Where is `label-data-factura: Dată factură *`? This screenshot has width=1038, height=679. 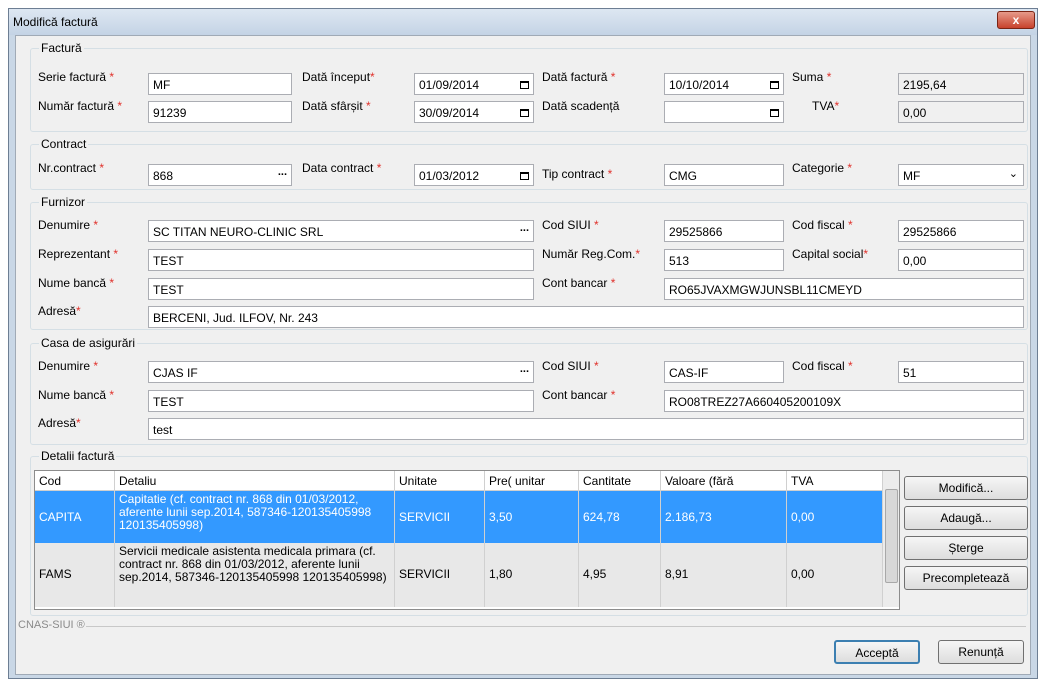 label-data-factura: Dată factură * is located at coordinates (579, 77).